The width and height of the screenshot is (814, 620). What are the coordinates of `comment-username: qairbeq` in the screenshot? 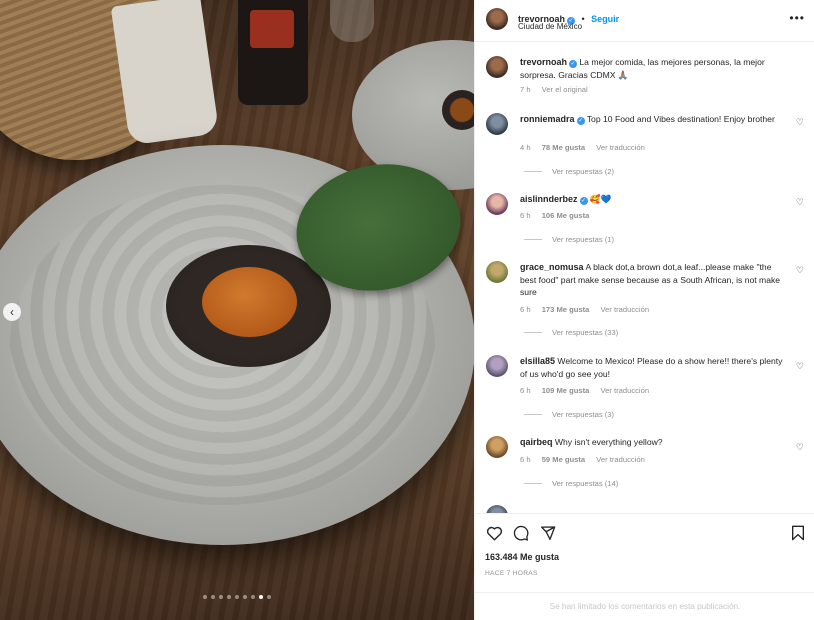 It's located at (536, 442).